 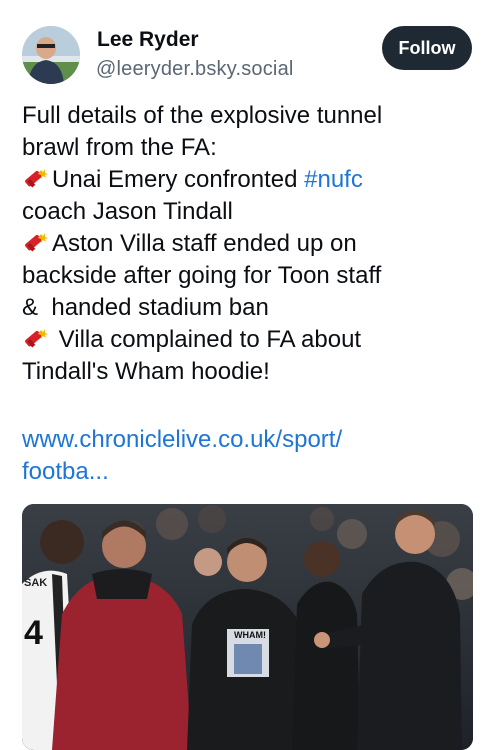 What do you see at coordinates (178, 179) in the screenshot?
I see `post-line-text: Unai Emery confronted` at bounding box center [178, 179].